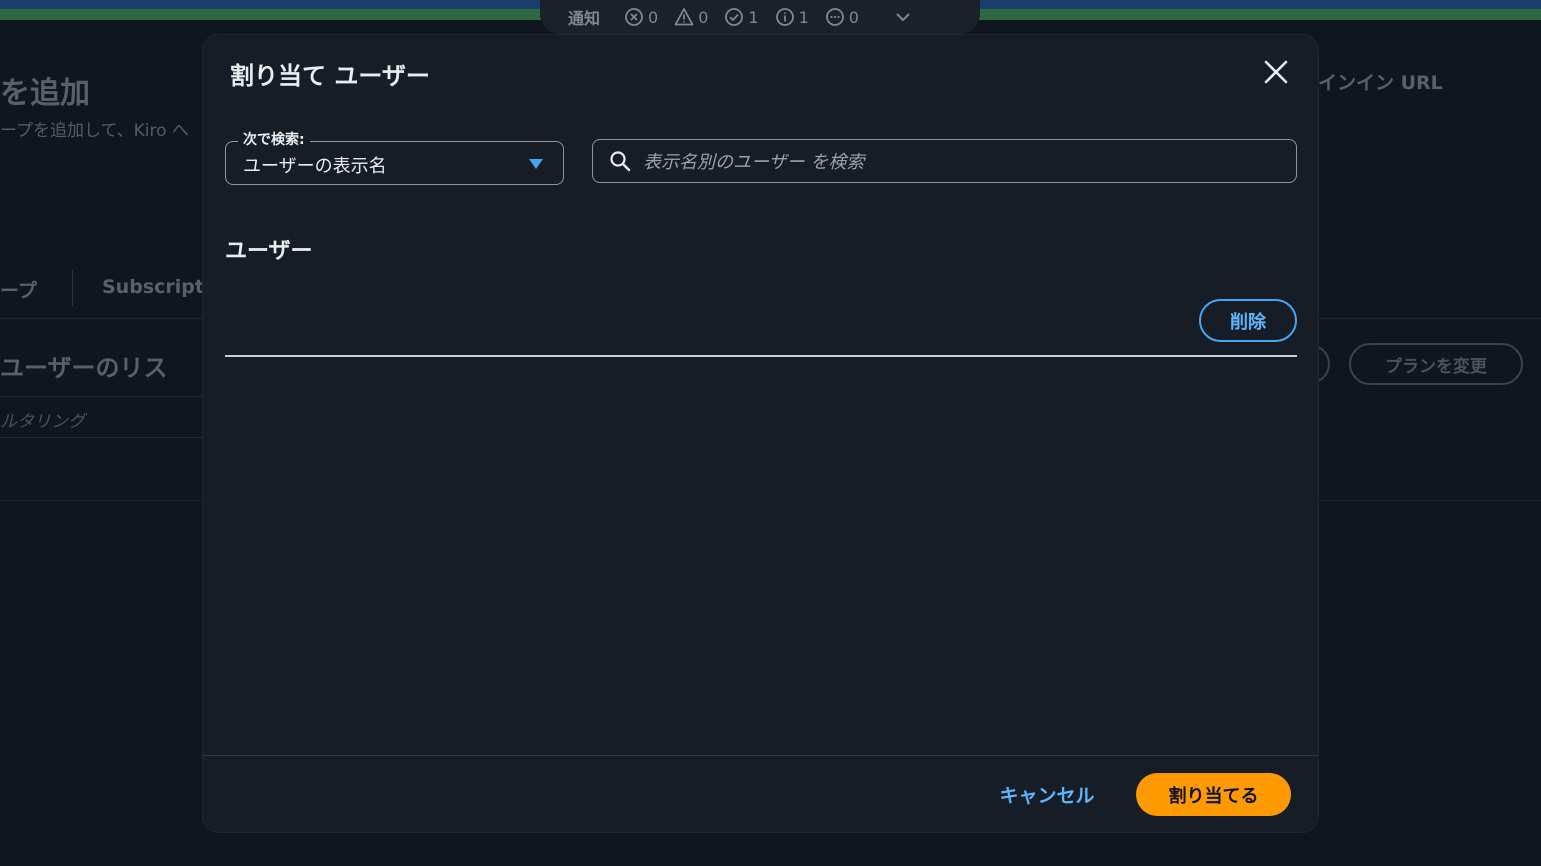 Image resolution: width=1541 pixels, height=866 pixels. Describe the element at coordinates (853, 17) in the screenshot. I see `notification-pending-count: 0` at that location.